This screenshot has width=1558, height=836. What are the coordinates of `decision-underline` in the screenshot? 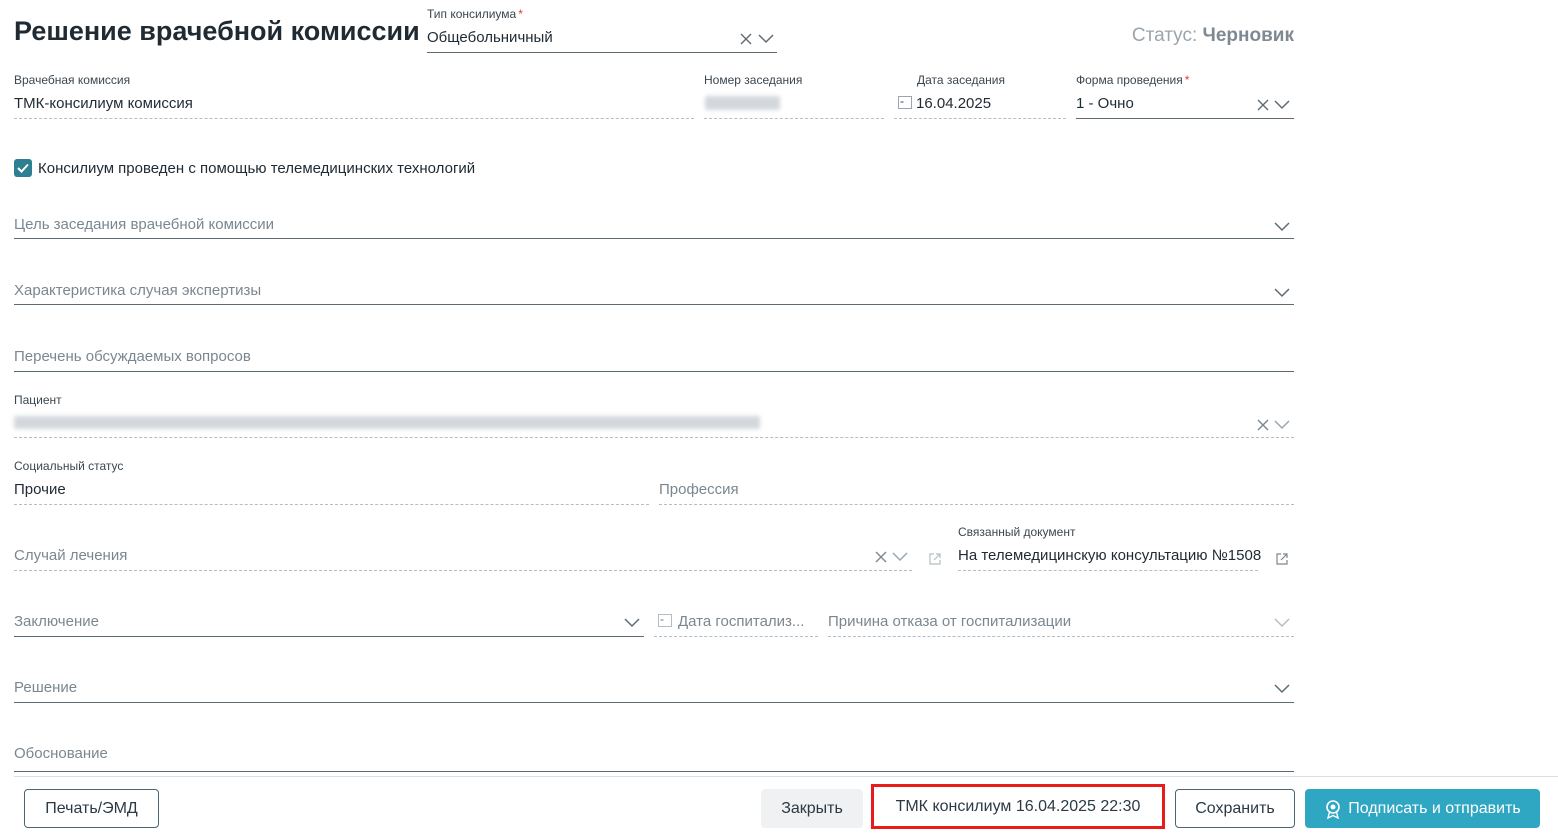 It's located at (654, 702).